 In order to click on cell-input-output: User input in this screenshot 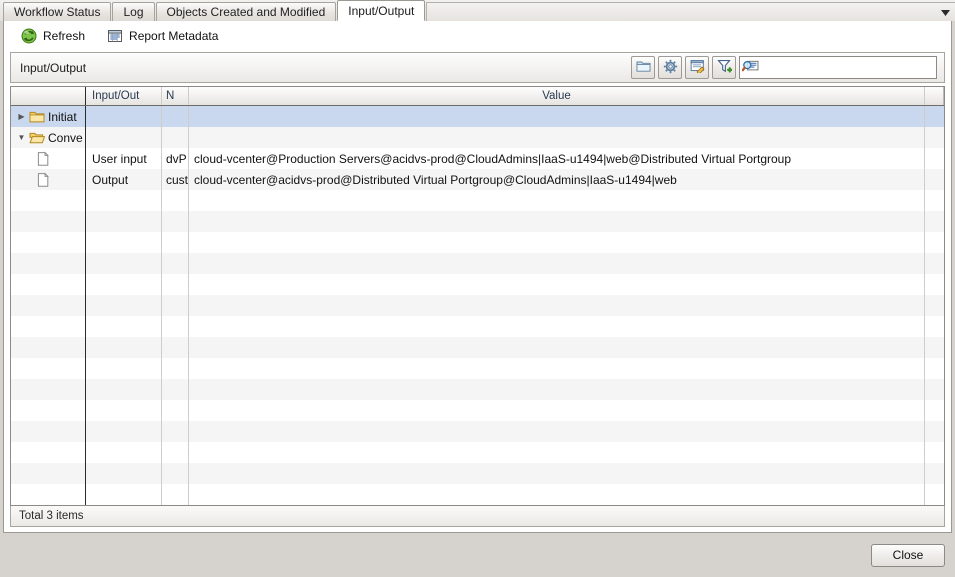, I will do `click(124, 158)`.